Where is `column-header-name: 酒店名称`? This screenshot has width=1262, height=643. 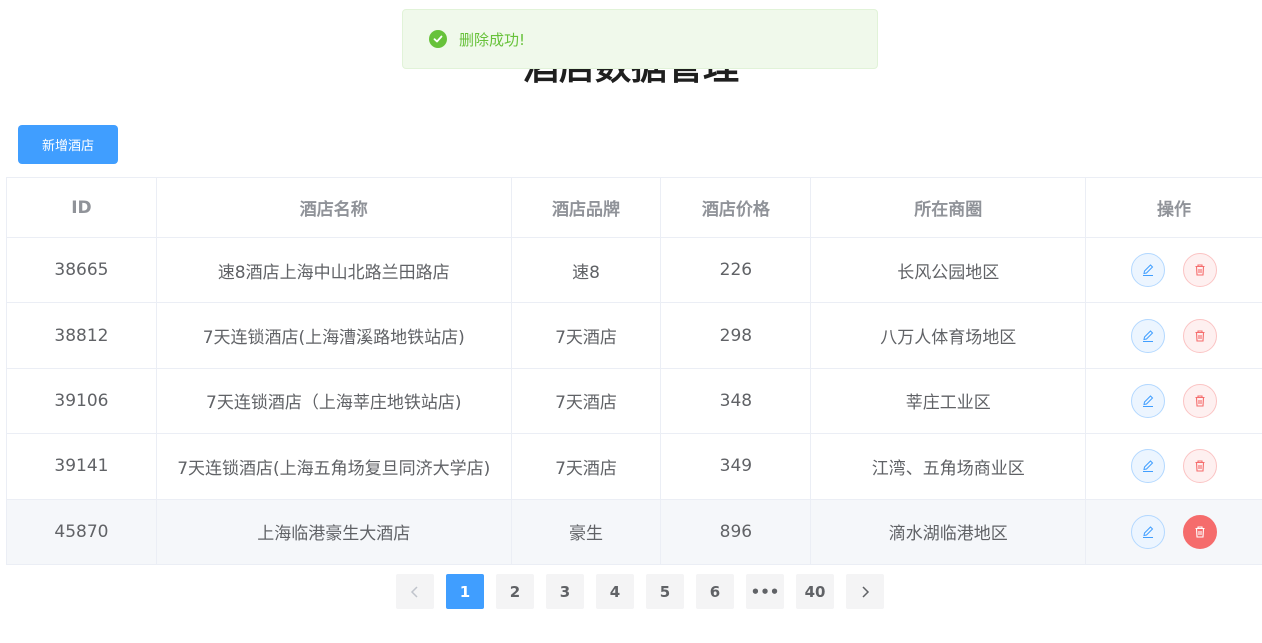
column-header-name: 酒店名称 is located at coordinates (334, 208).